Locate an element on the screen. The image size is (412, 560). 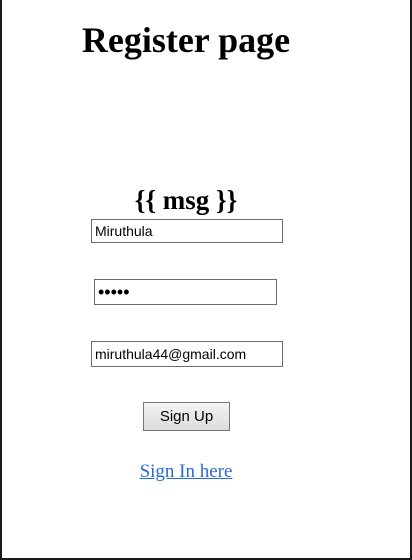
password-input is located at coordinates (185, 292).